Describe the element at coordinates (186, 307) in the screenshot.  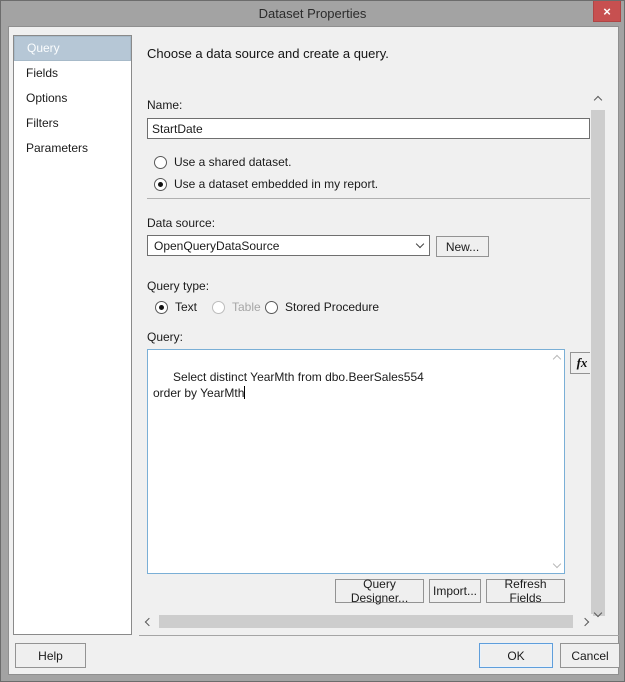
I see `query-type-text-label: Text` at that location.